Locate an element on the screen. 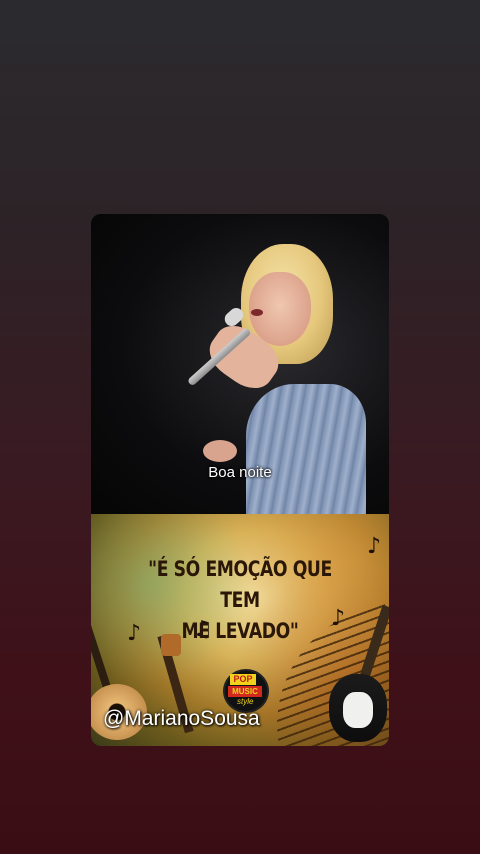  account-handle: @MarianoSousa is located at coordinates (181, 718).